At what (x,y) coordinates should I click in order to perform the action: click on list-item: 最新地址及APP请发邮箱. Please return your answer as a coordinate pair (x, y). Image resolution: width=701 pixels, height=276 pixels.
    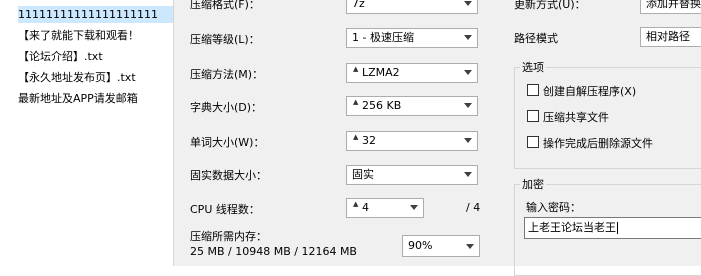
    Looking at the image, I should click on (95, 98).